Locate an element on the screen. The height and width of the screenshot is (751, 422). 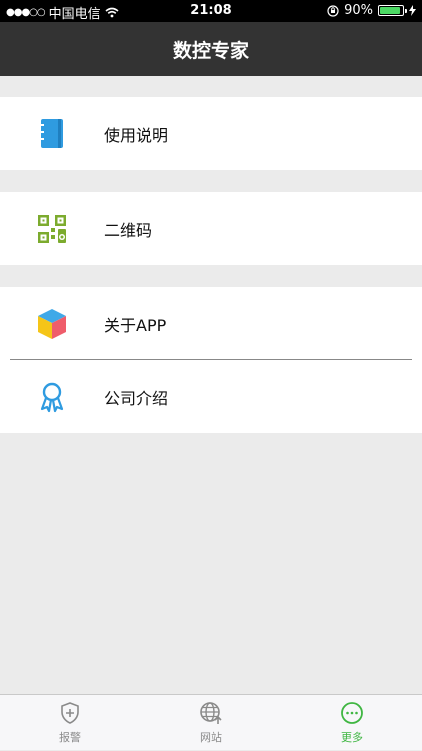
menu-group-2: 二维码 is located at coordinates (211, 228).